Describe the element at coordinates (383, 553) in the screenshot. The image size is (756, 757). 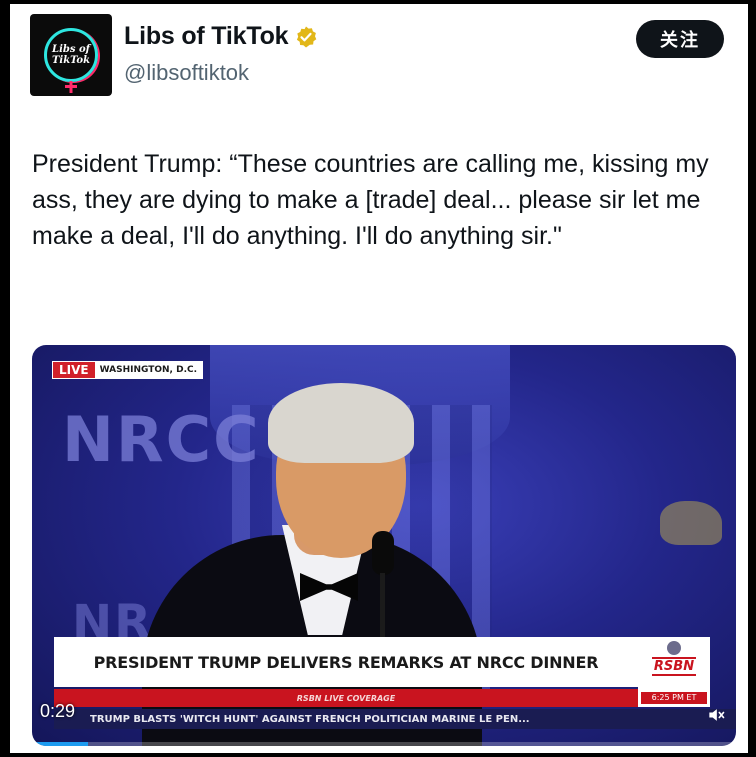
I see `microphone-icon` at that location.